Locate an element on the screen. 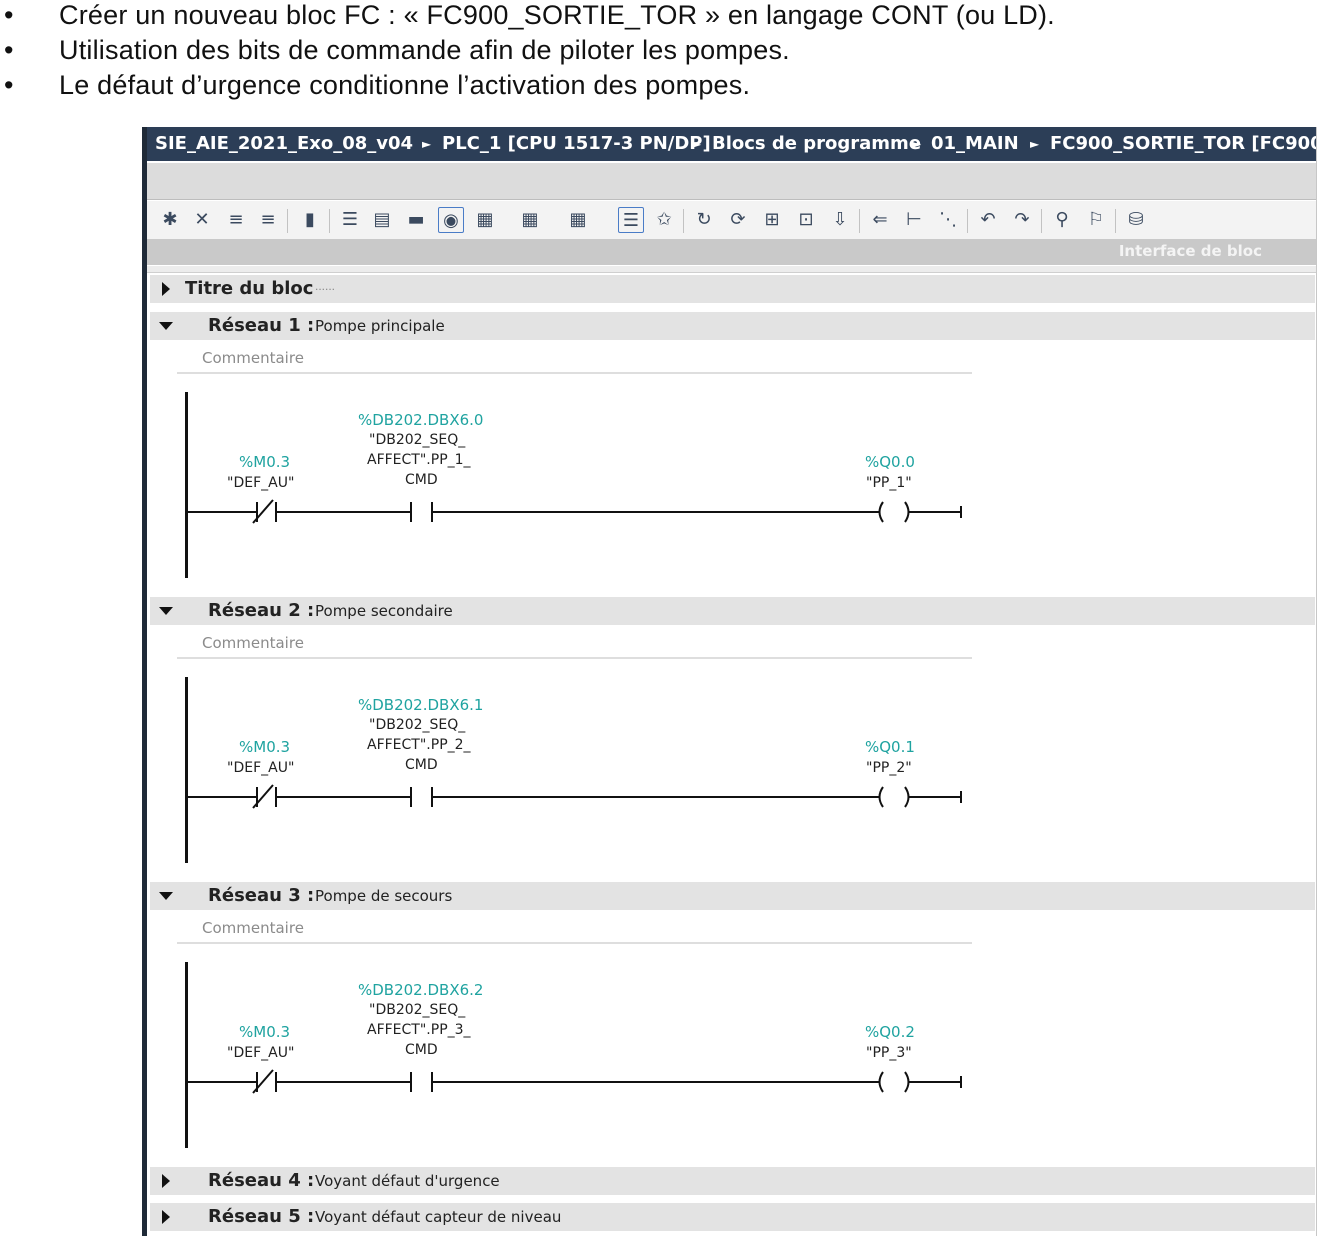 Image resolution: width=1320 pixels, height=1236 pixels. coil-symbol: "PP_2" is located at coordinates (889, 768).